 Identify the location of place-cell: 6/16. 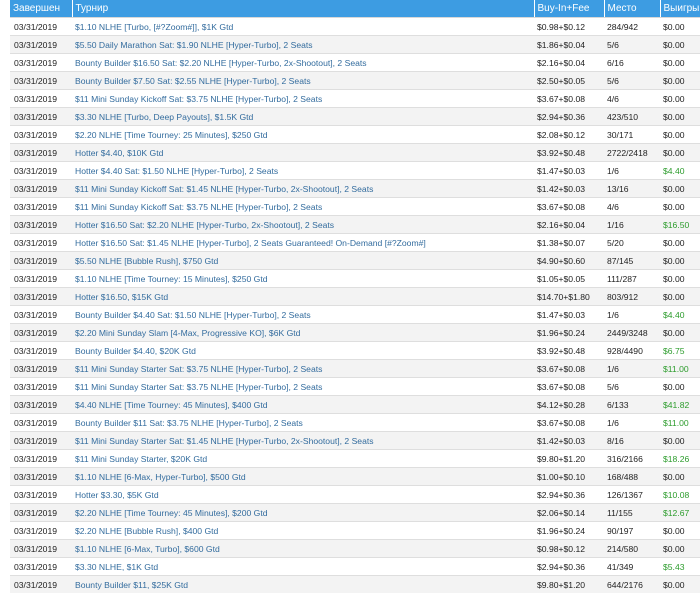
(632, 62).